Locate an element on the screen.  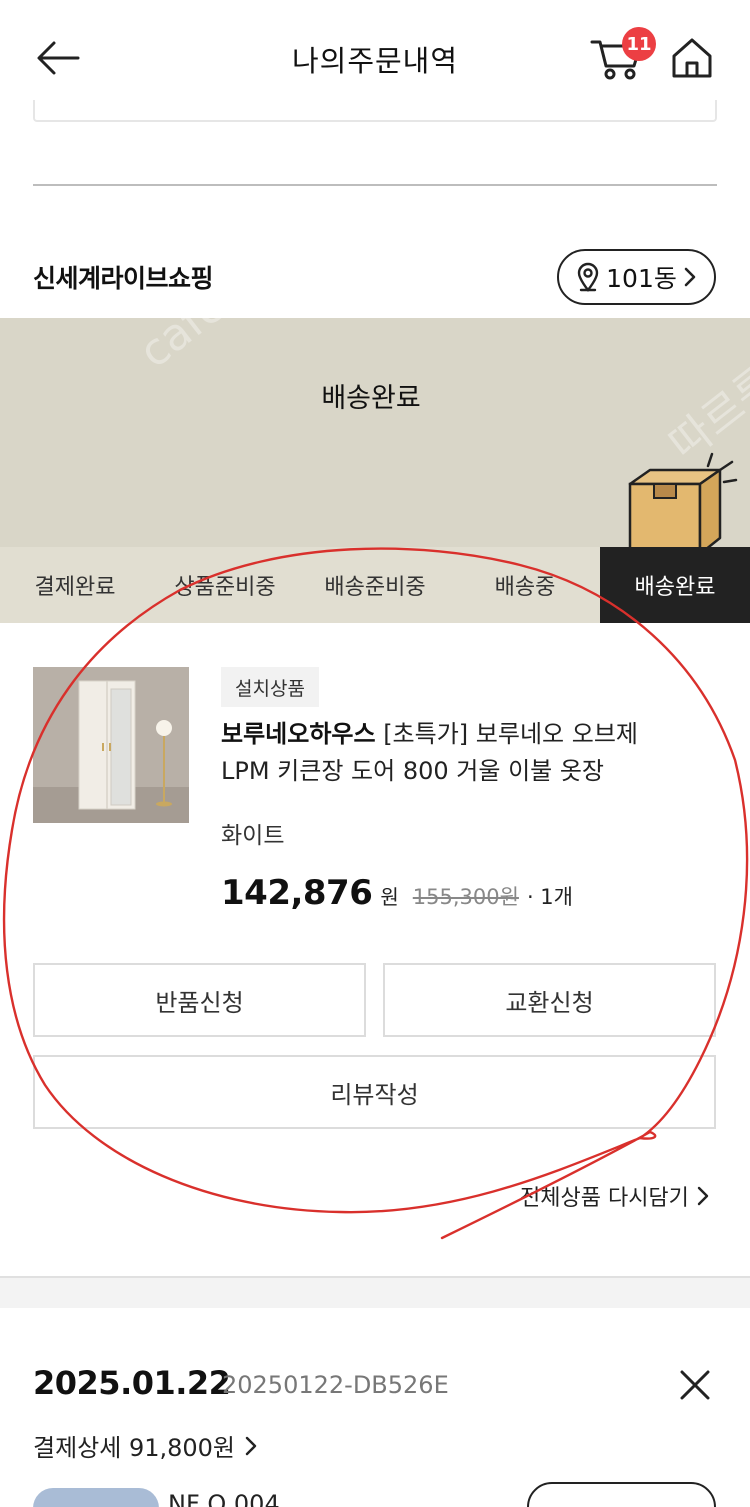
return-request-button: 반품신청 is located at coordinates (199, 1000).